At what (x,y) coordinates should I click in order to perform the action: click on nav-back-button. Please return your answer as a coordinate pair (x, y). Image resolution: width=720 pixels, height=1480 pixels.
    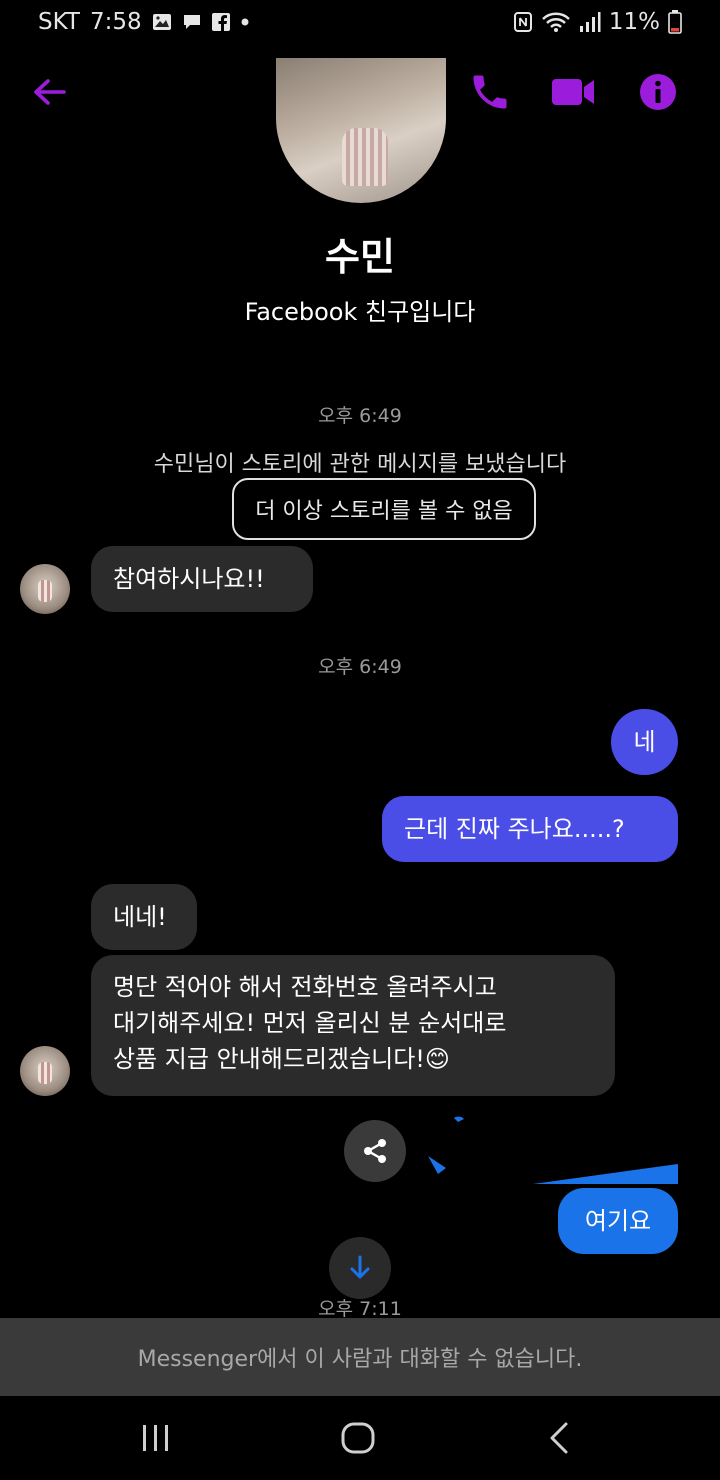
    Looking at the image, I should click on (559, 1438).